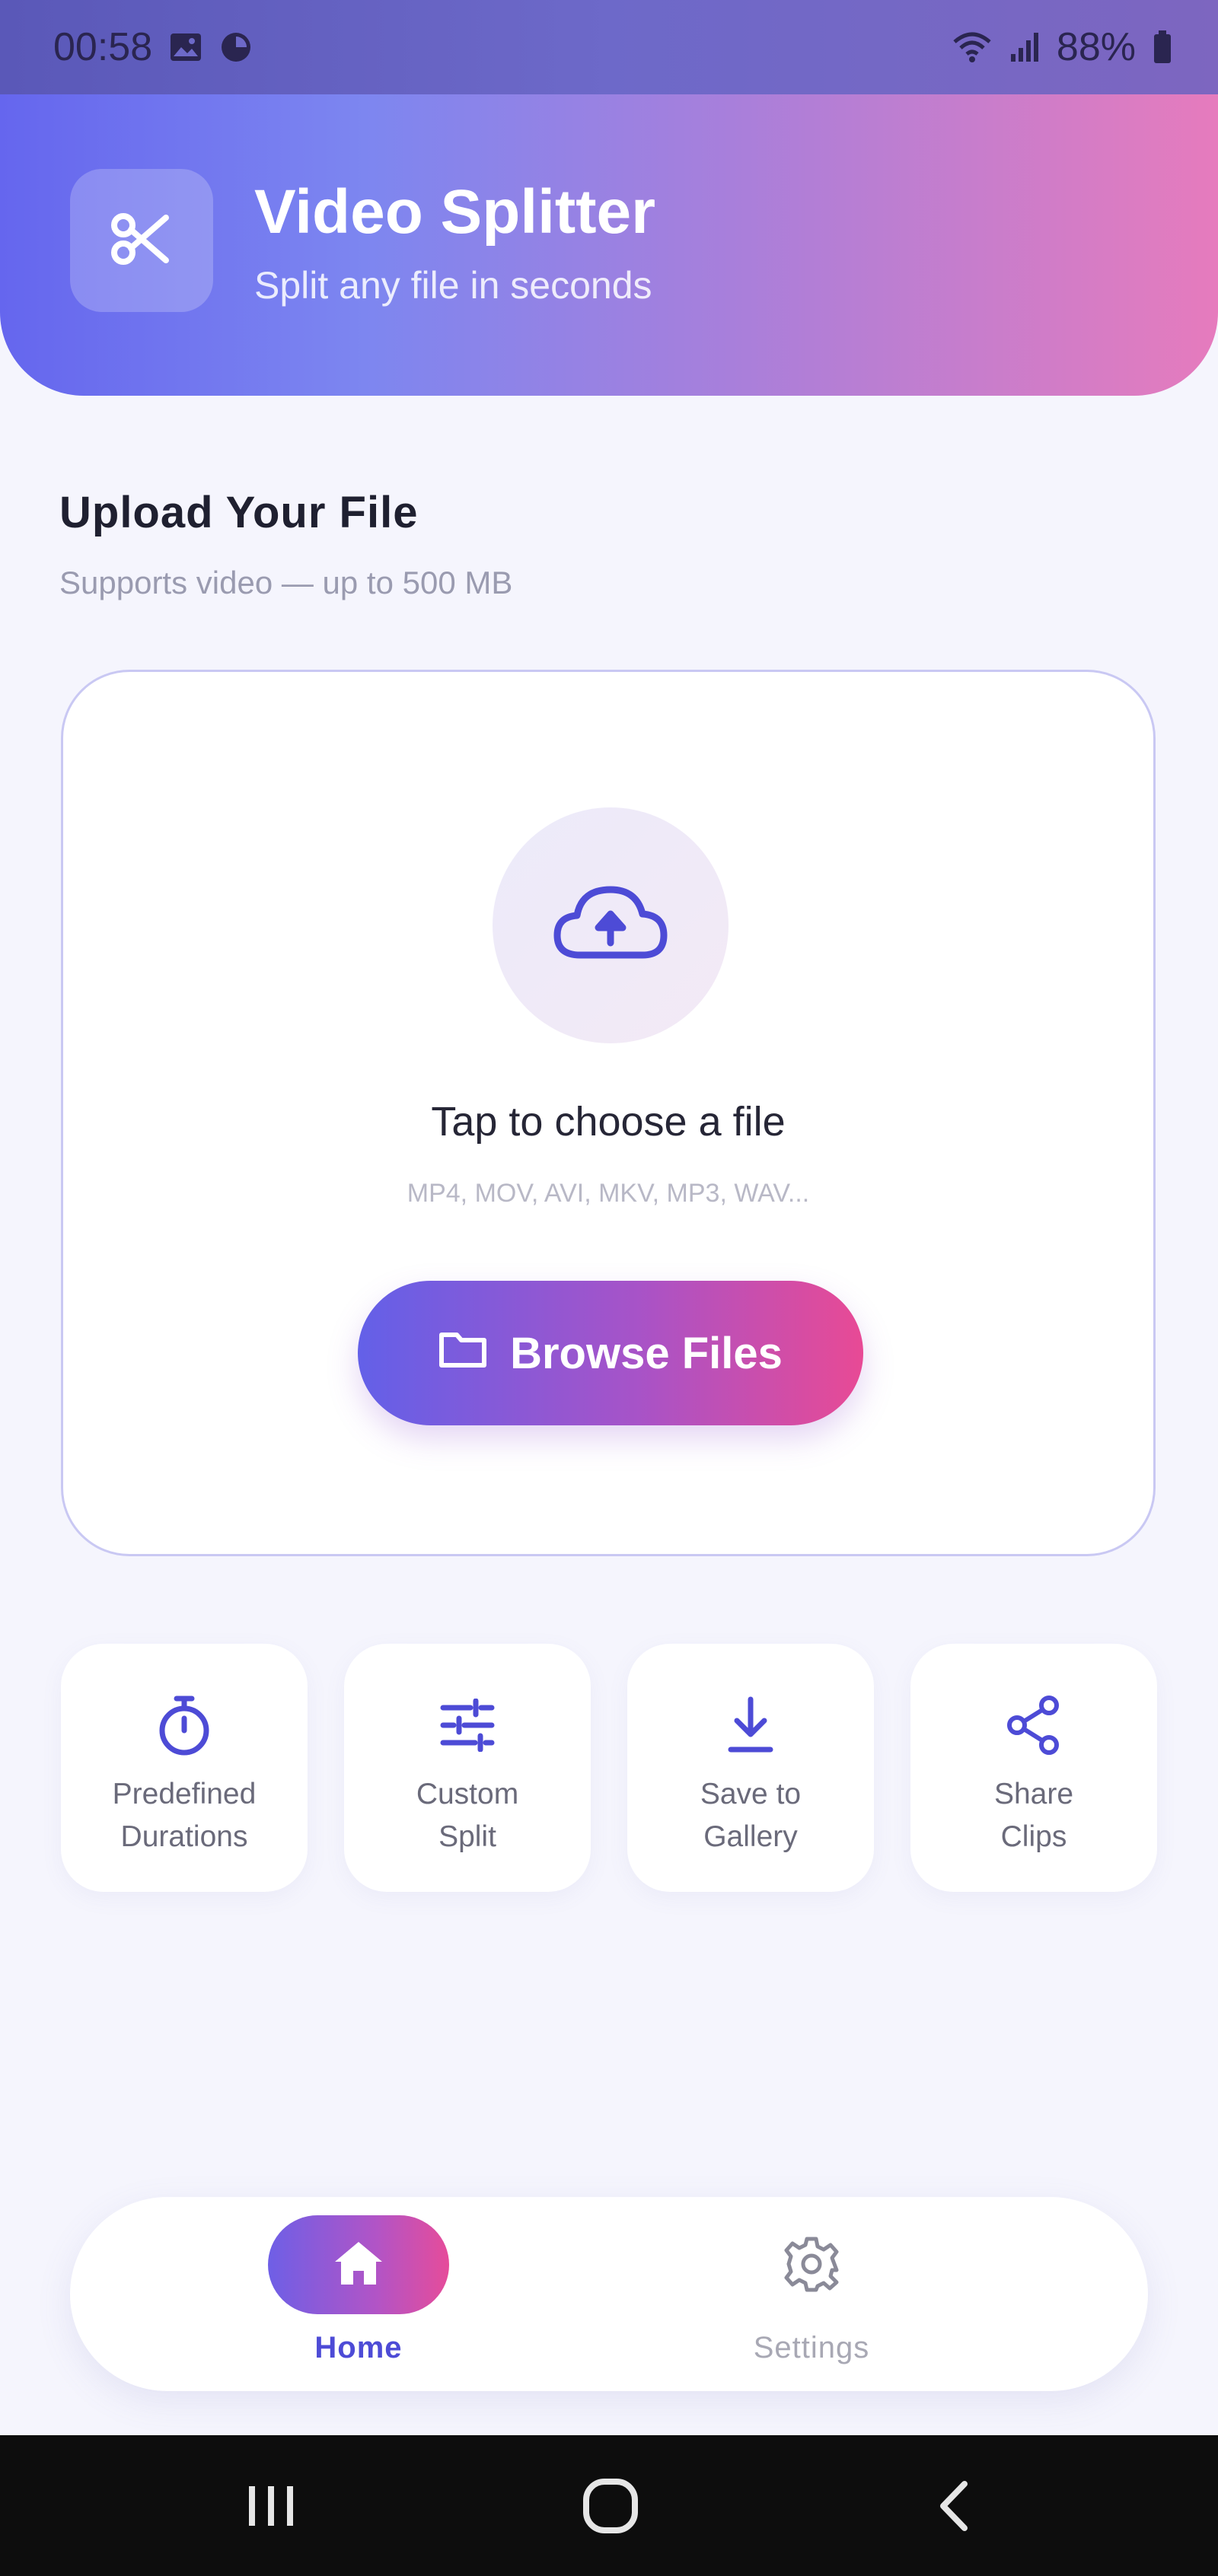 Image resolution: width=1218 pixels, height=2576 pixels. I want to click on battery-level: 88%, so click(1096, 47).